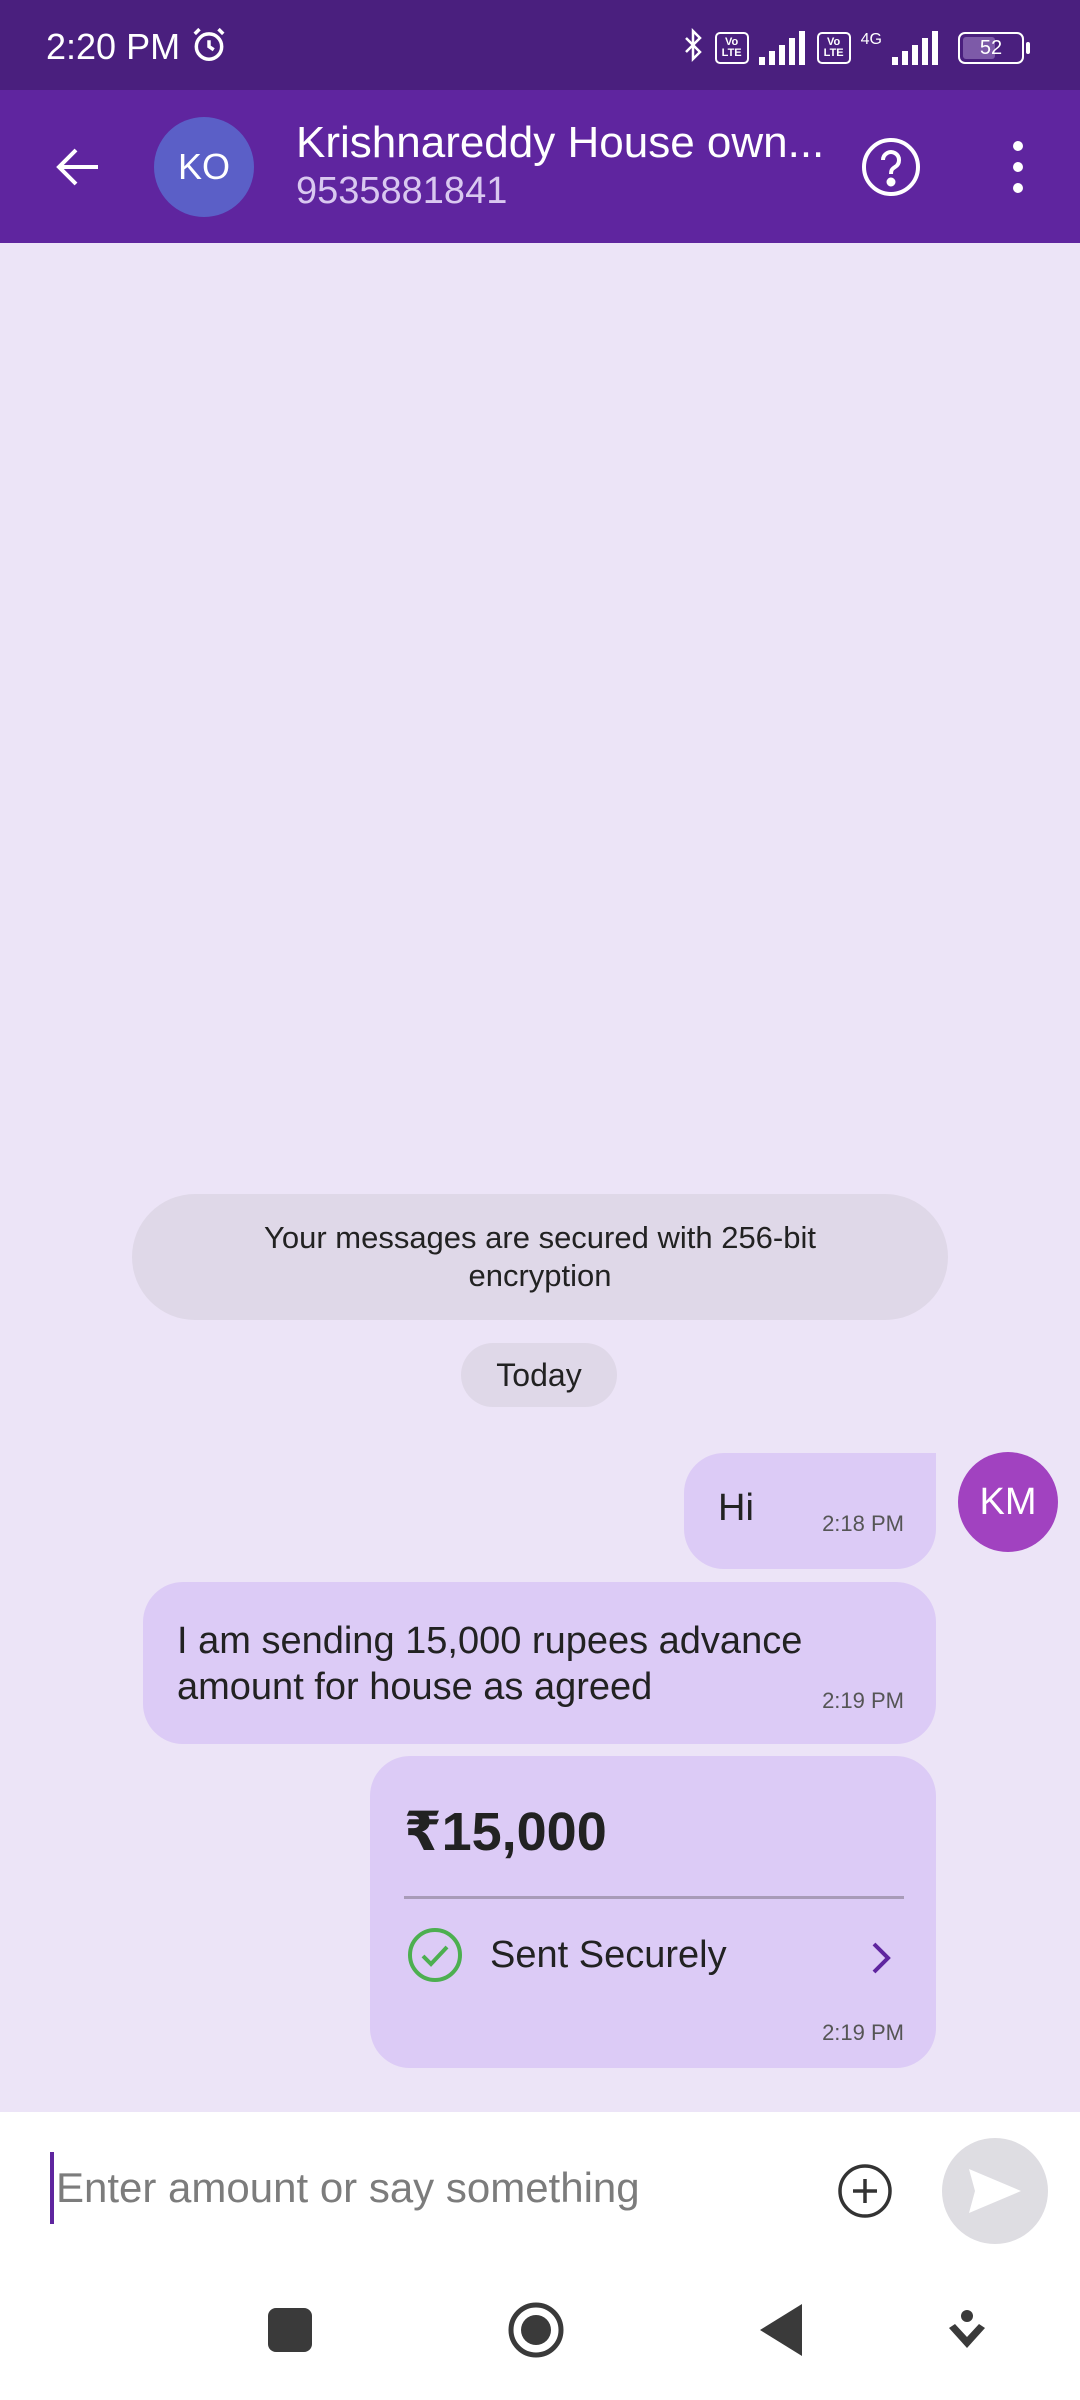 The height and width of the screenshot is (2400, 1080). I want to click on check-circle-icon, so click(435, 1955).